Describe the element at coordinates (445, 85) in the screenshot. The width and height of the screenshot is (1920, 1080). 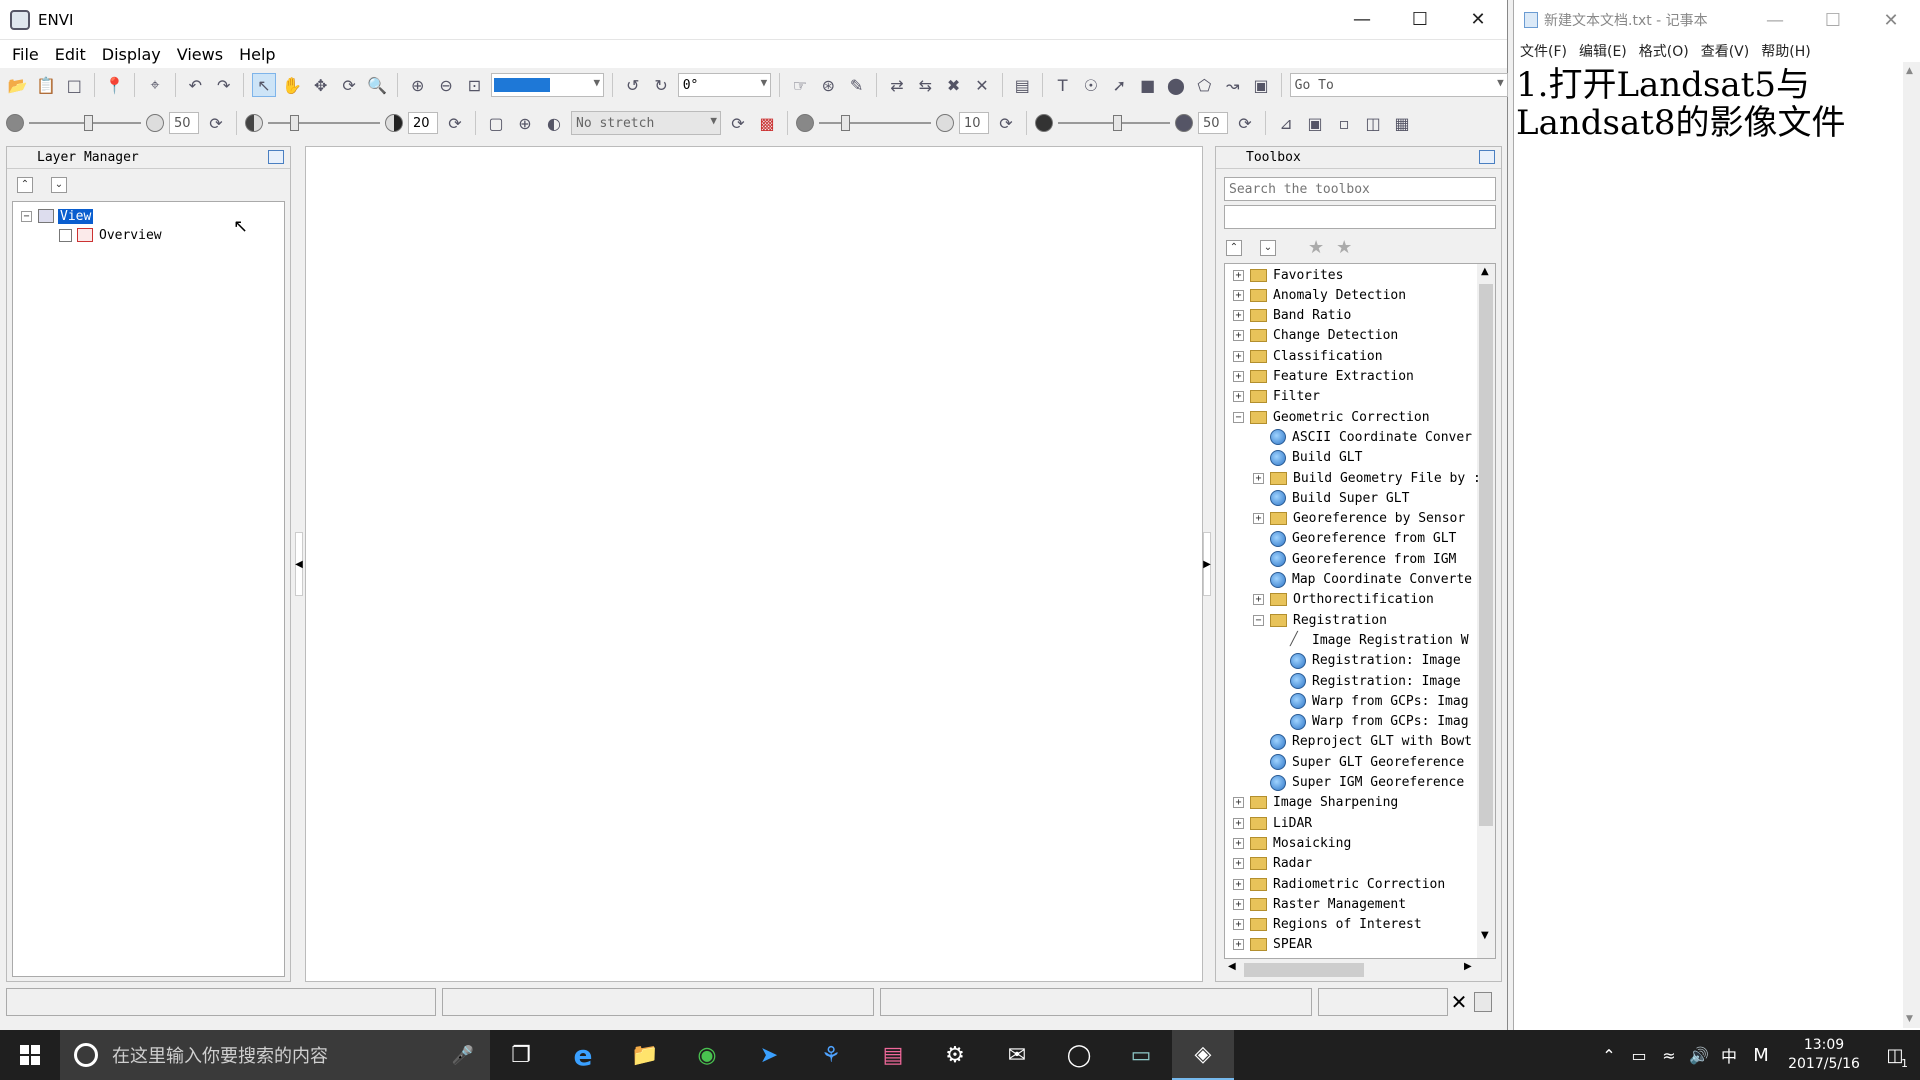
I see `zoom-out-icon: ⊖` at that location.